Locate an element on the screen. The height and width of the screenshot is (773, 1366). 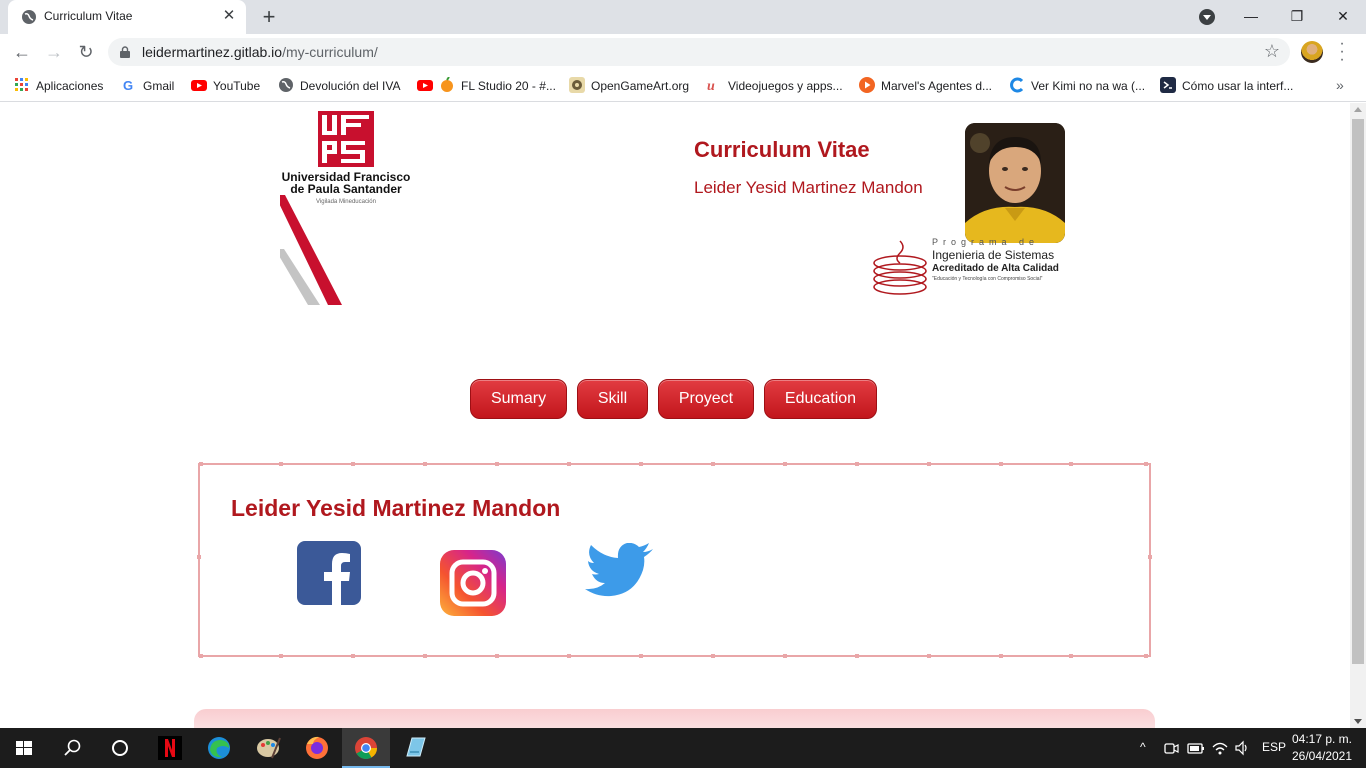
netflix-app is located at coordinates (170, 748).